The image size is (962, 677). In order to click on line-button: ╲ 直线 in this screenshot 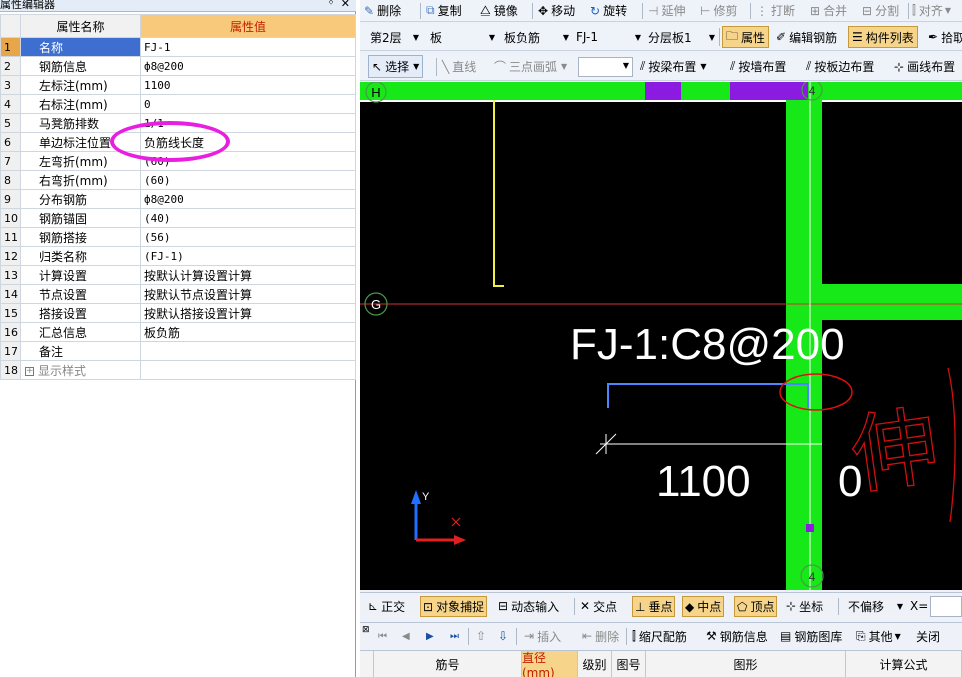, I will do `click(459, 66)`.